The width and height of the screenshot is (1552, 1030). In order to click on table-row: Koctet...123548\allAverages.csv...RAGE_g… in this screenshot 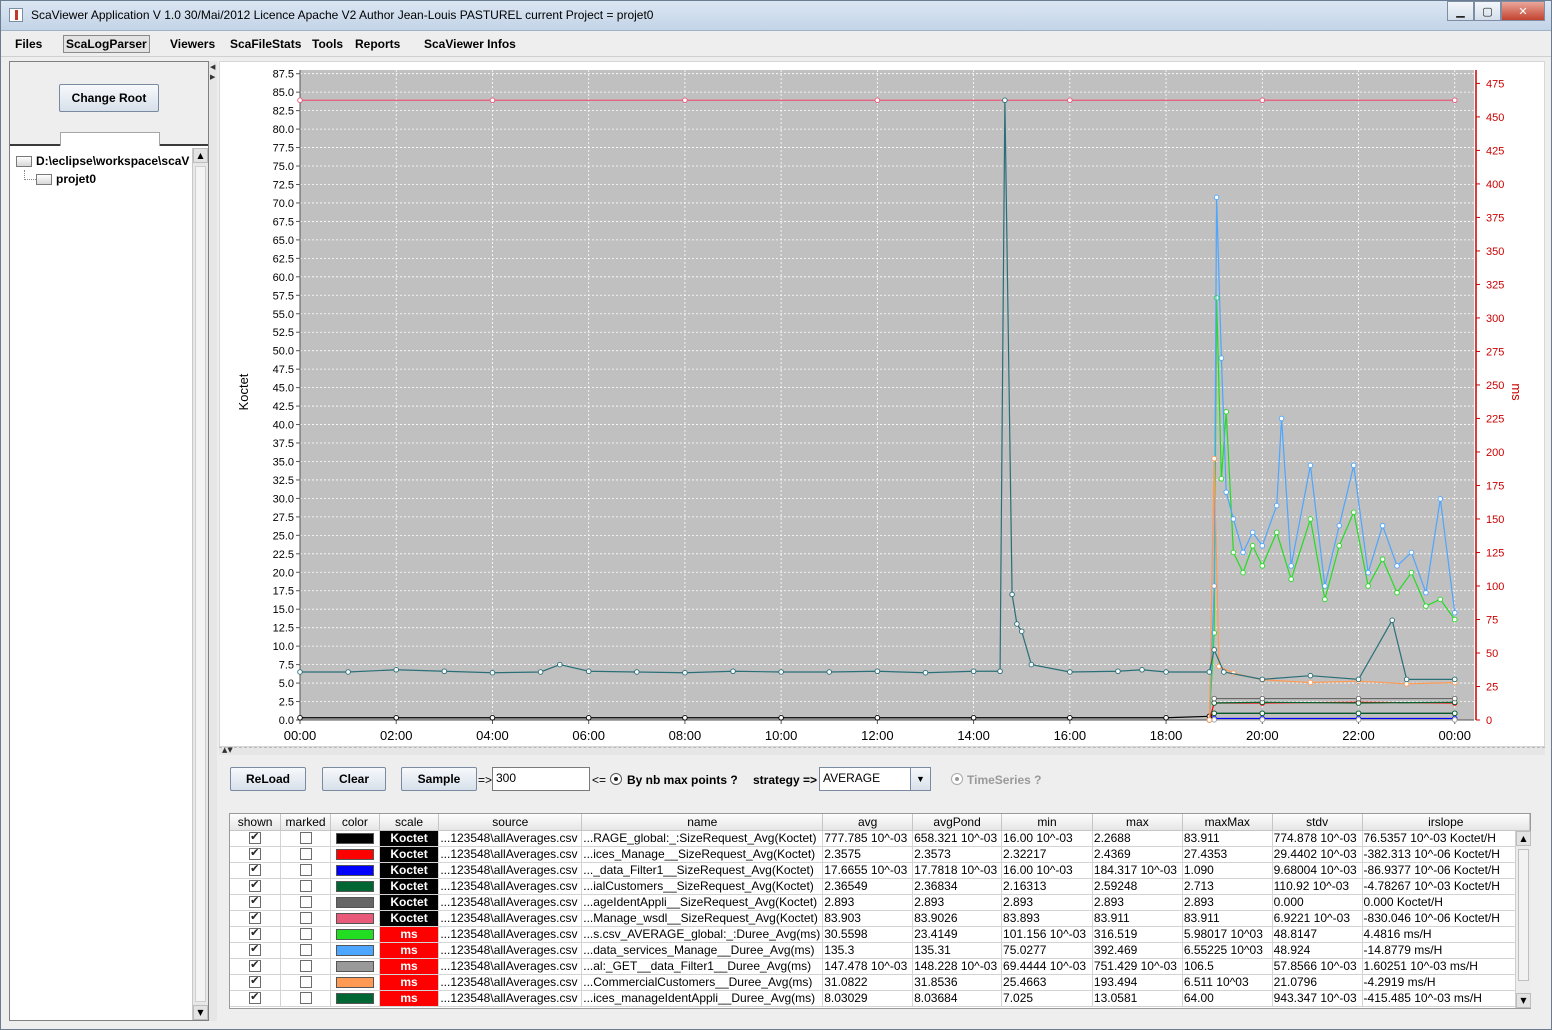, I will do `click(880, 838)`.